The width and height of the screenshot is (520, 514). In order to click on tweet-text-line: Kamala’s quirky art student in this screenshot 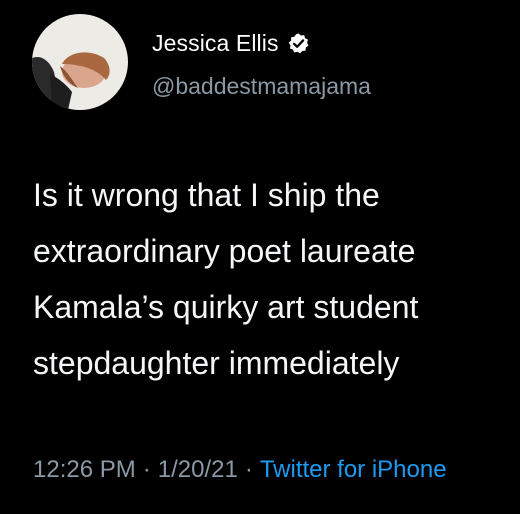, I will do `click(226, 307)`.